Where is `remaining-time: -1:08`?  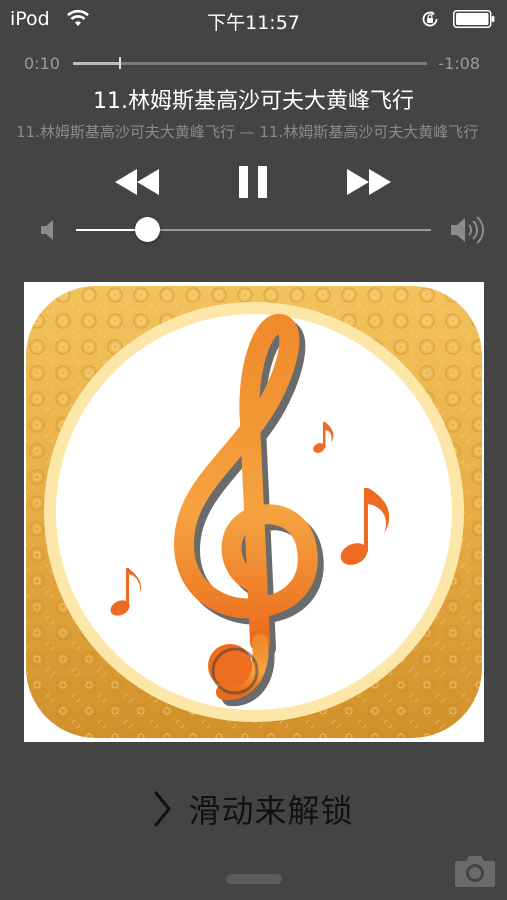 remaining-time: -1:08 is located at coordinates (459, 63).